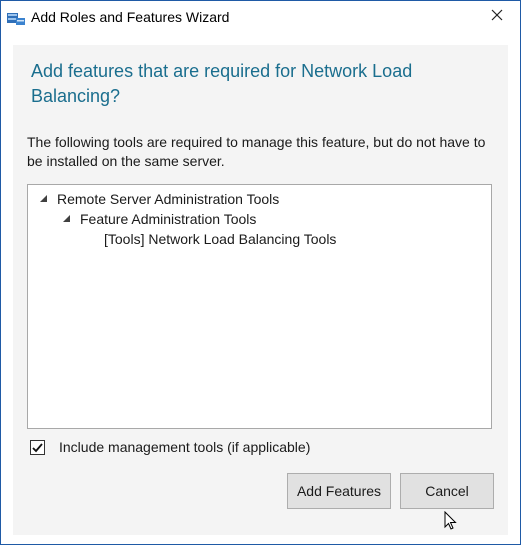 This screenshot has width=521, height=545. What do you see at coordinates (447, 491) in the screenshot?
I see `cancel-button: Cancel` at bounding box center [447, 491].